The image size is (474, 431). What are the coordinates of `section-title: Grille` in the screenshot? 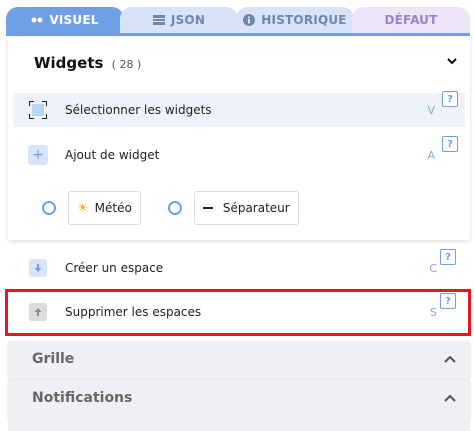 It's located at (53, 359).